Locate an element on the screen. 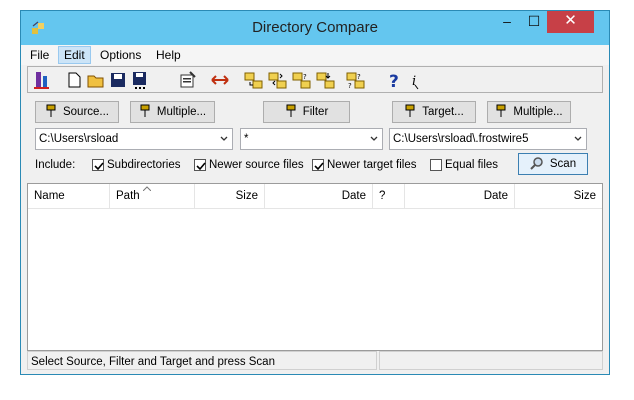  status-panel-secondary is located at coordinates (491, 360).